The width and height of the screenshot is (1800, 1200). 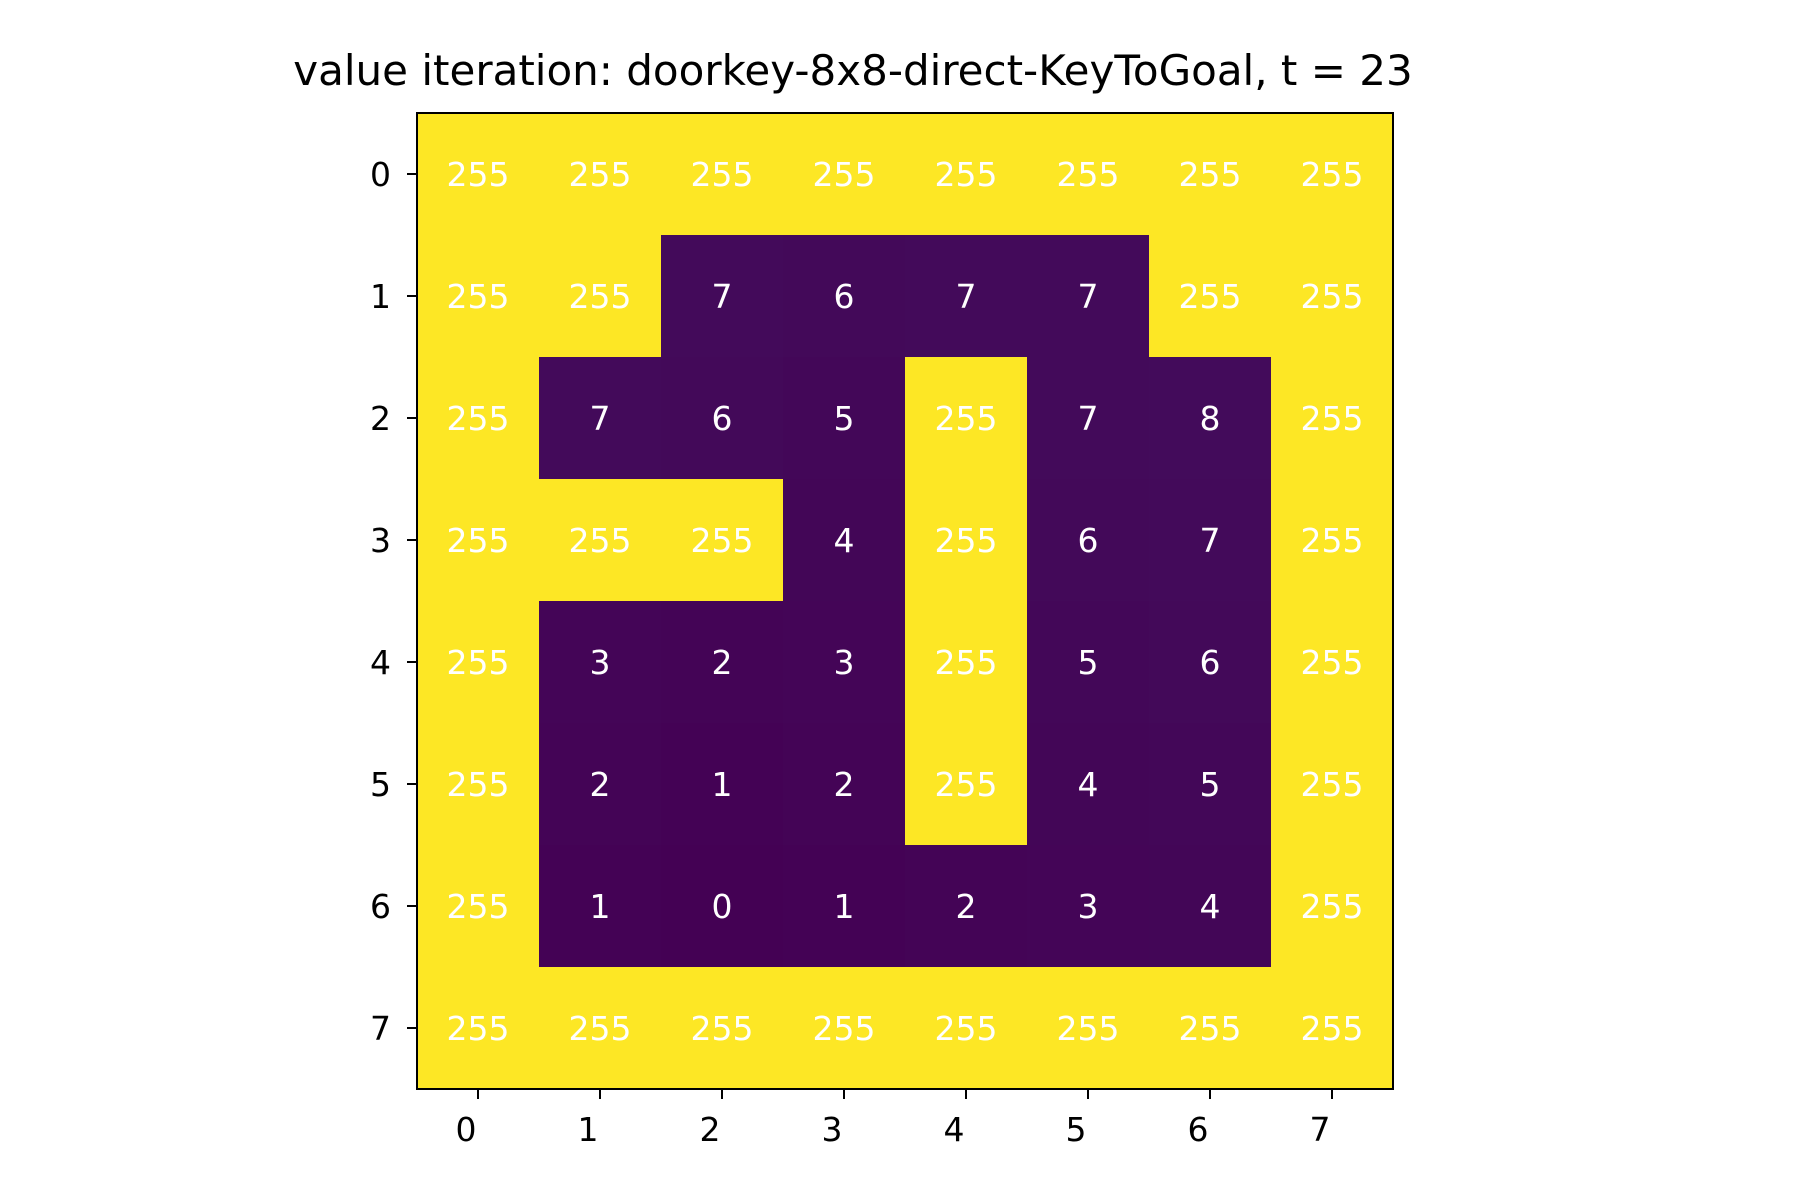 What do you see at coordinates (600, 540) in the screenshot?
I see `cell-label-r3-c1: 255` at bounding box center [600, 540].